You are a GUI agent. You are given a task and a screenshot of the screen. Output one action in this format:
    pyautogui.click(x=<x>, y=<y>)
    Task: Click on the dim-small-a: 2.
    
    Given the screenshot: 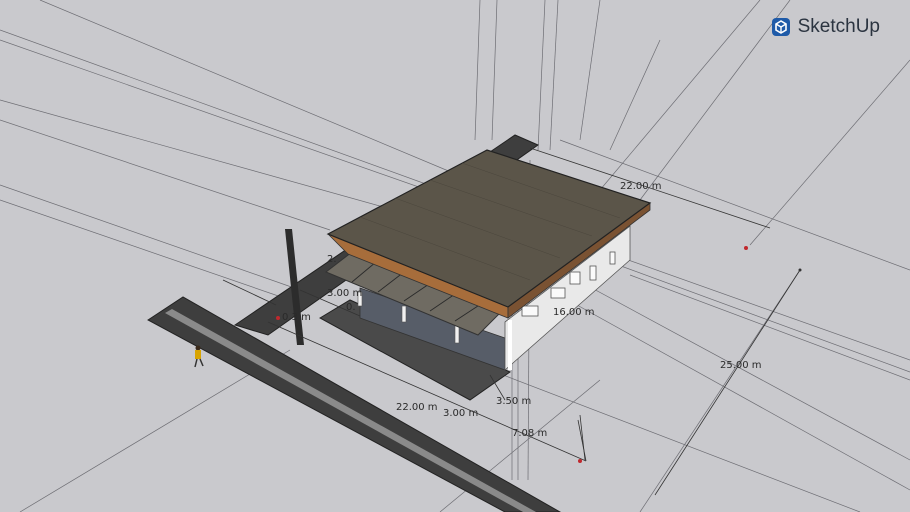 What is the action you would take?
    pyautogui.click(x=332, y=259)
    